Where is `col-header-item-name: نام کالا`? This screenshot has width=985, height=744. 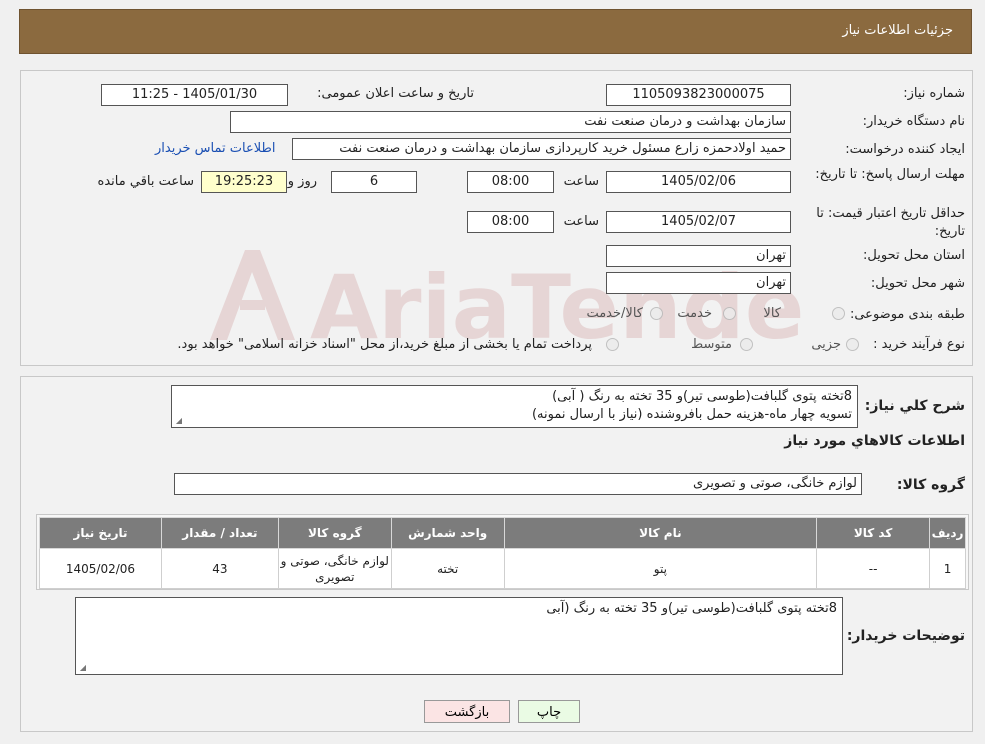 col-header-item-name: نام کالا is located at coordinates (660, 533).